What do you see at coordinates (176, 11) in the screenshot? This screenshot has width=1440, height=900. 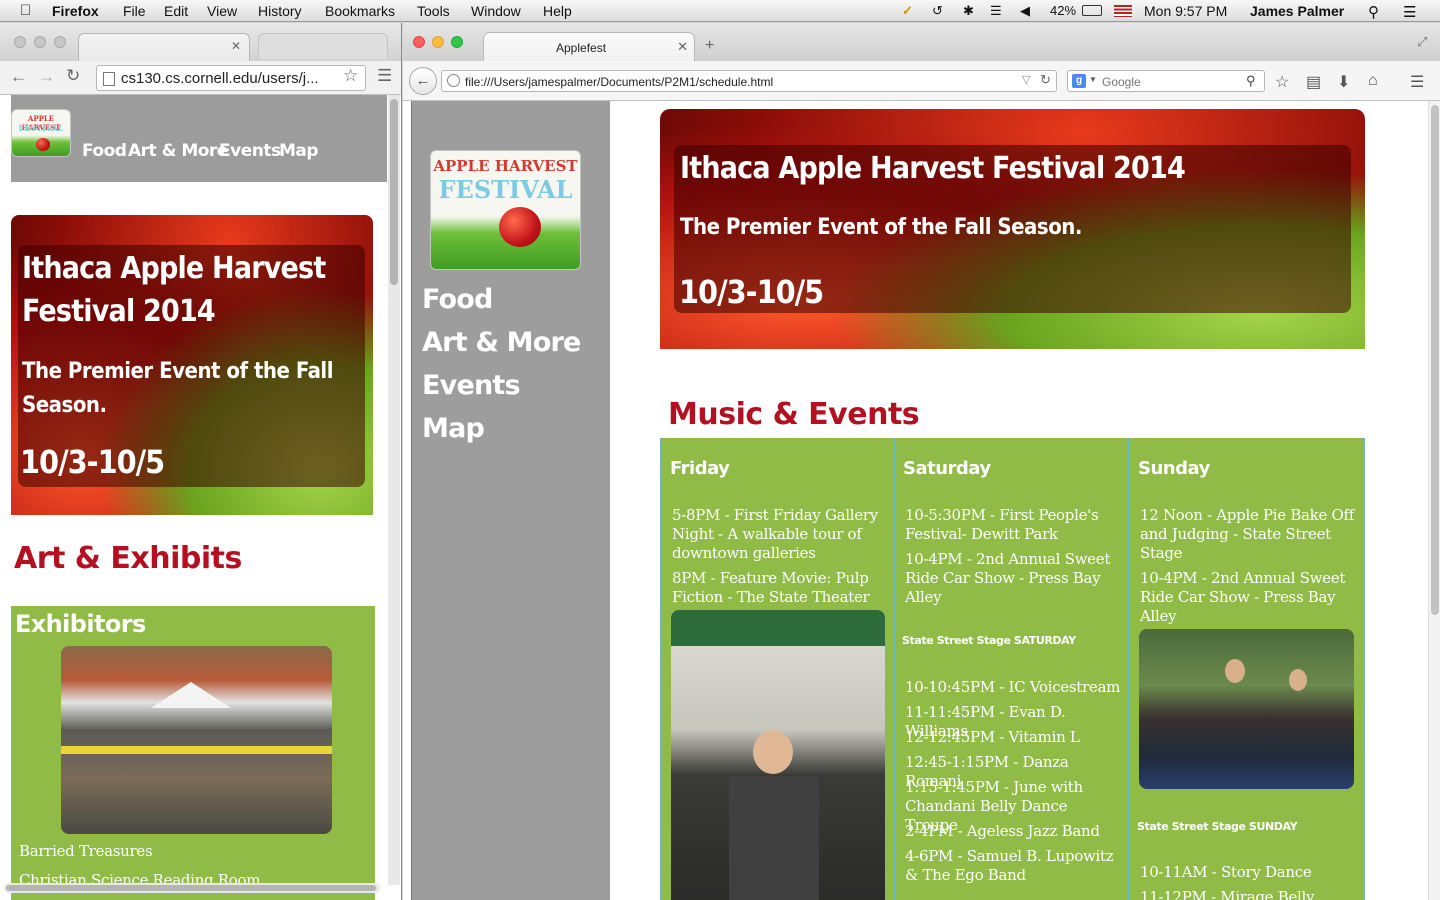 I see `menu-edit: Edit` at bounding box center [176, 11].